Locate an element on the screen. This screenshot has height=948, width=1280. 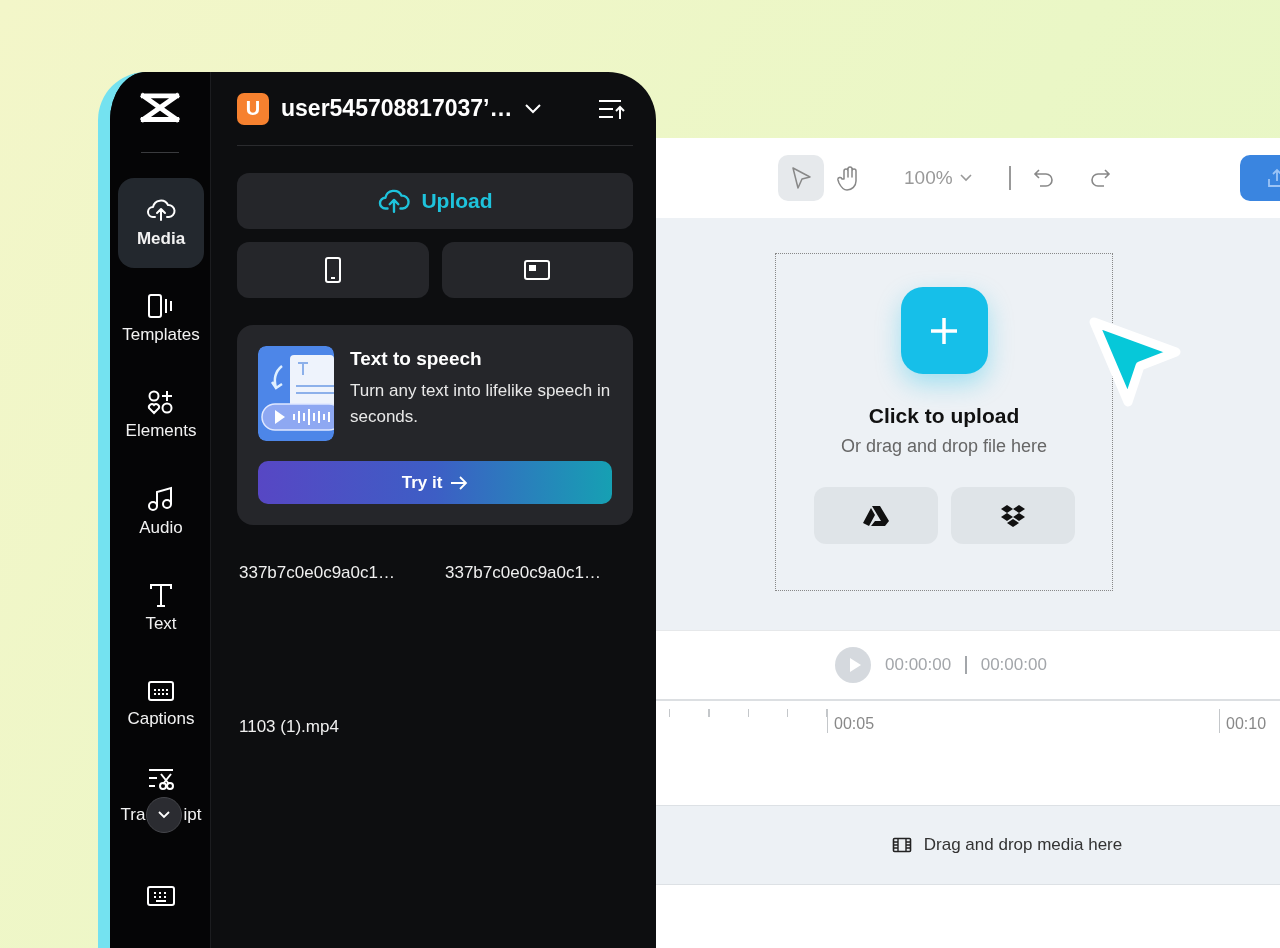
dropzone-title: Click to upload is located at coordinates (944, 416).